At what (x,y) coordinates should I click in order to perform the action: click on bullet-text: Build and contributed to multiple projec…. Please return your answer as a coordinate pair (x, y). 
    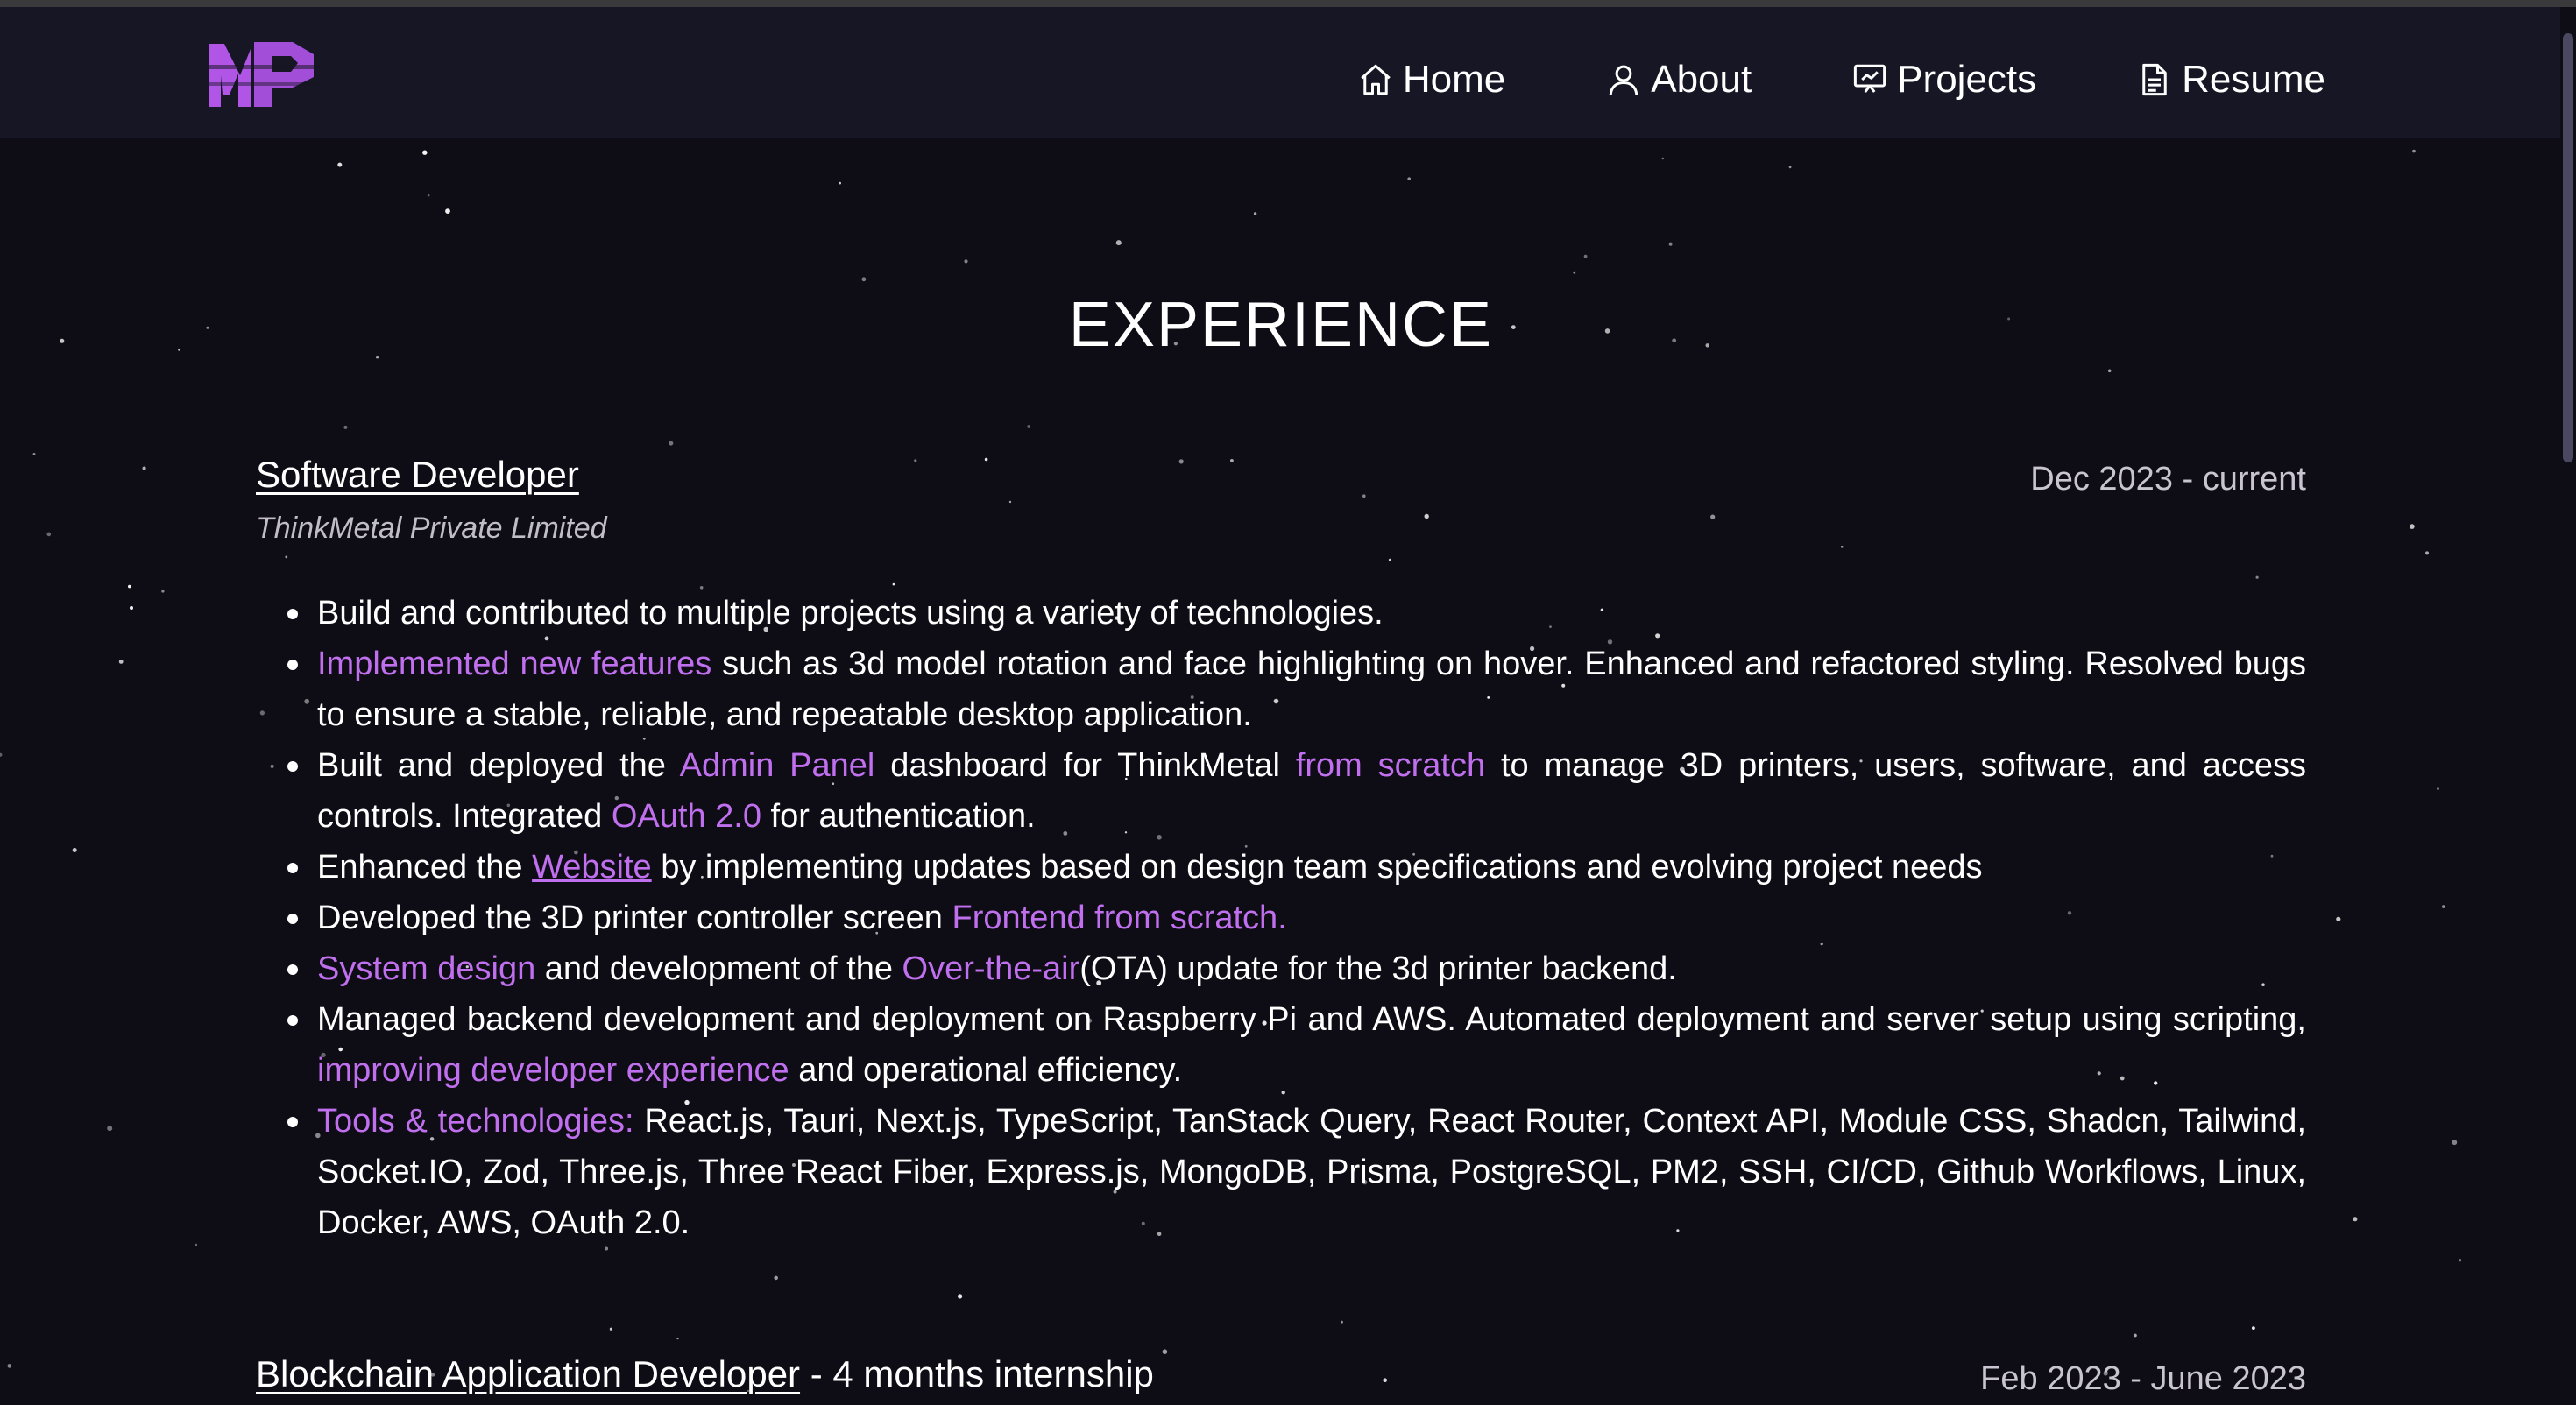
    Looking at the image, I should click on (850, 614).